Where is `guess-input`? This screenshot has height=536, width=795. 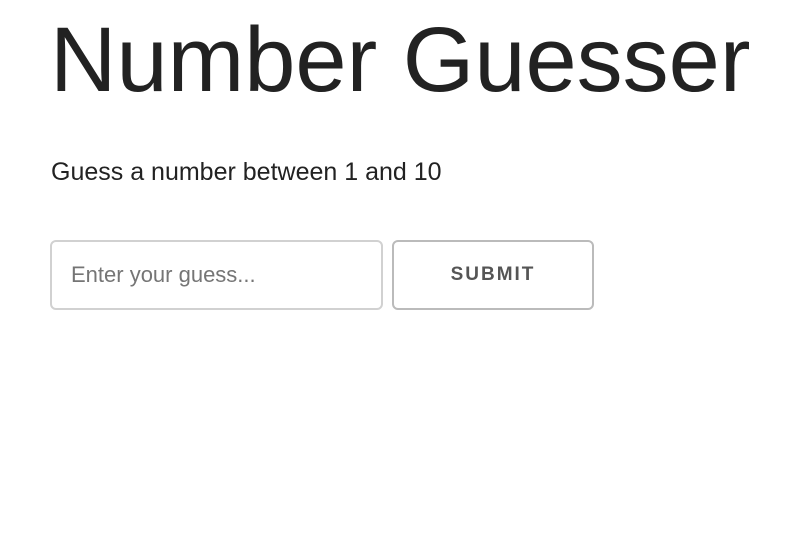 guess-input is located at coordinates (216, 275).